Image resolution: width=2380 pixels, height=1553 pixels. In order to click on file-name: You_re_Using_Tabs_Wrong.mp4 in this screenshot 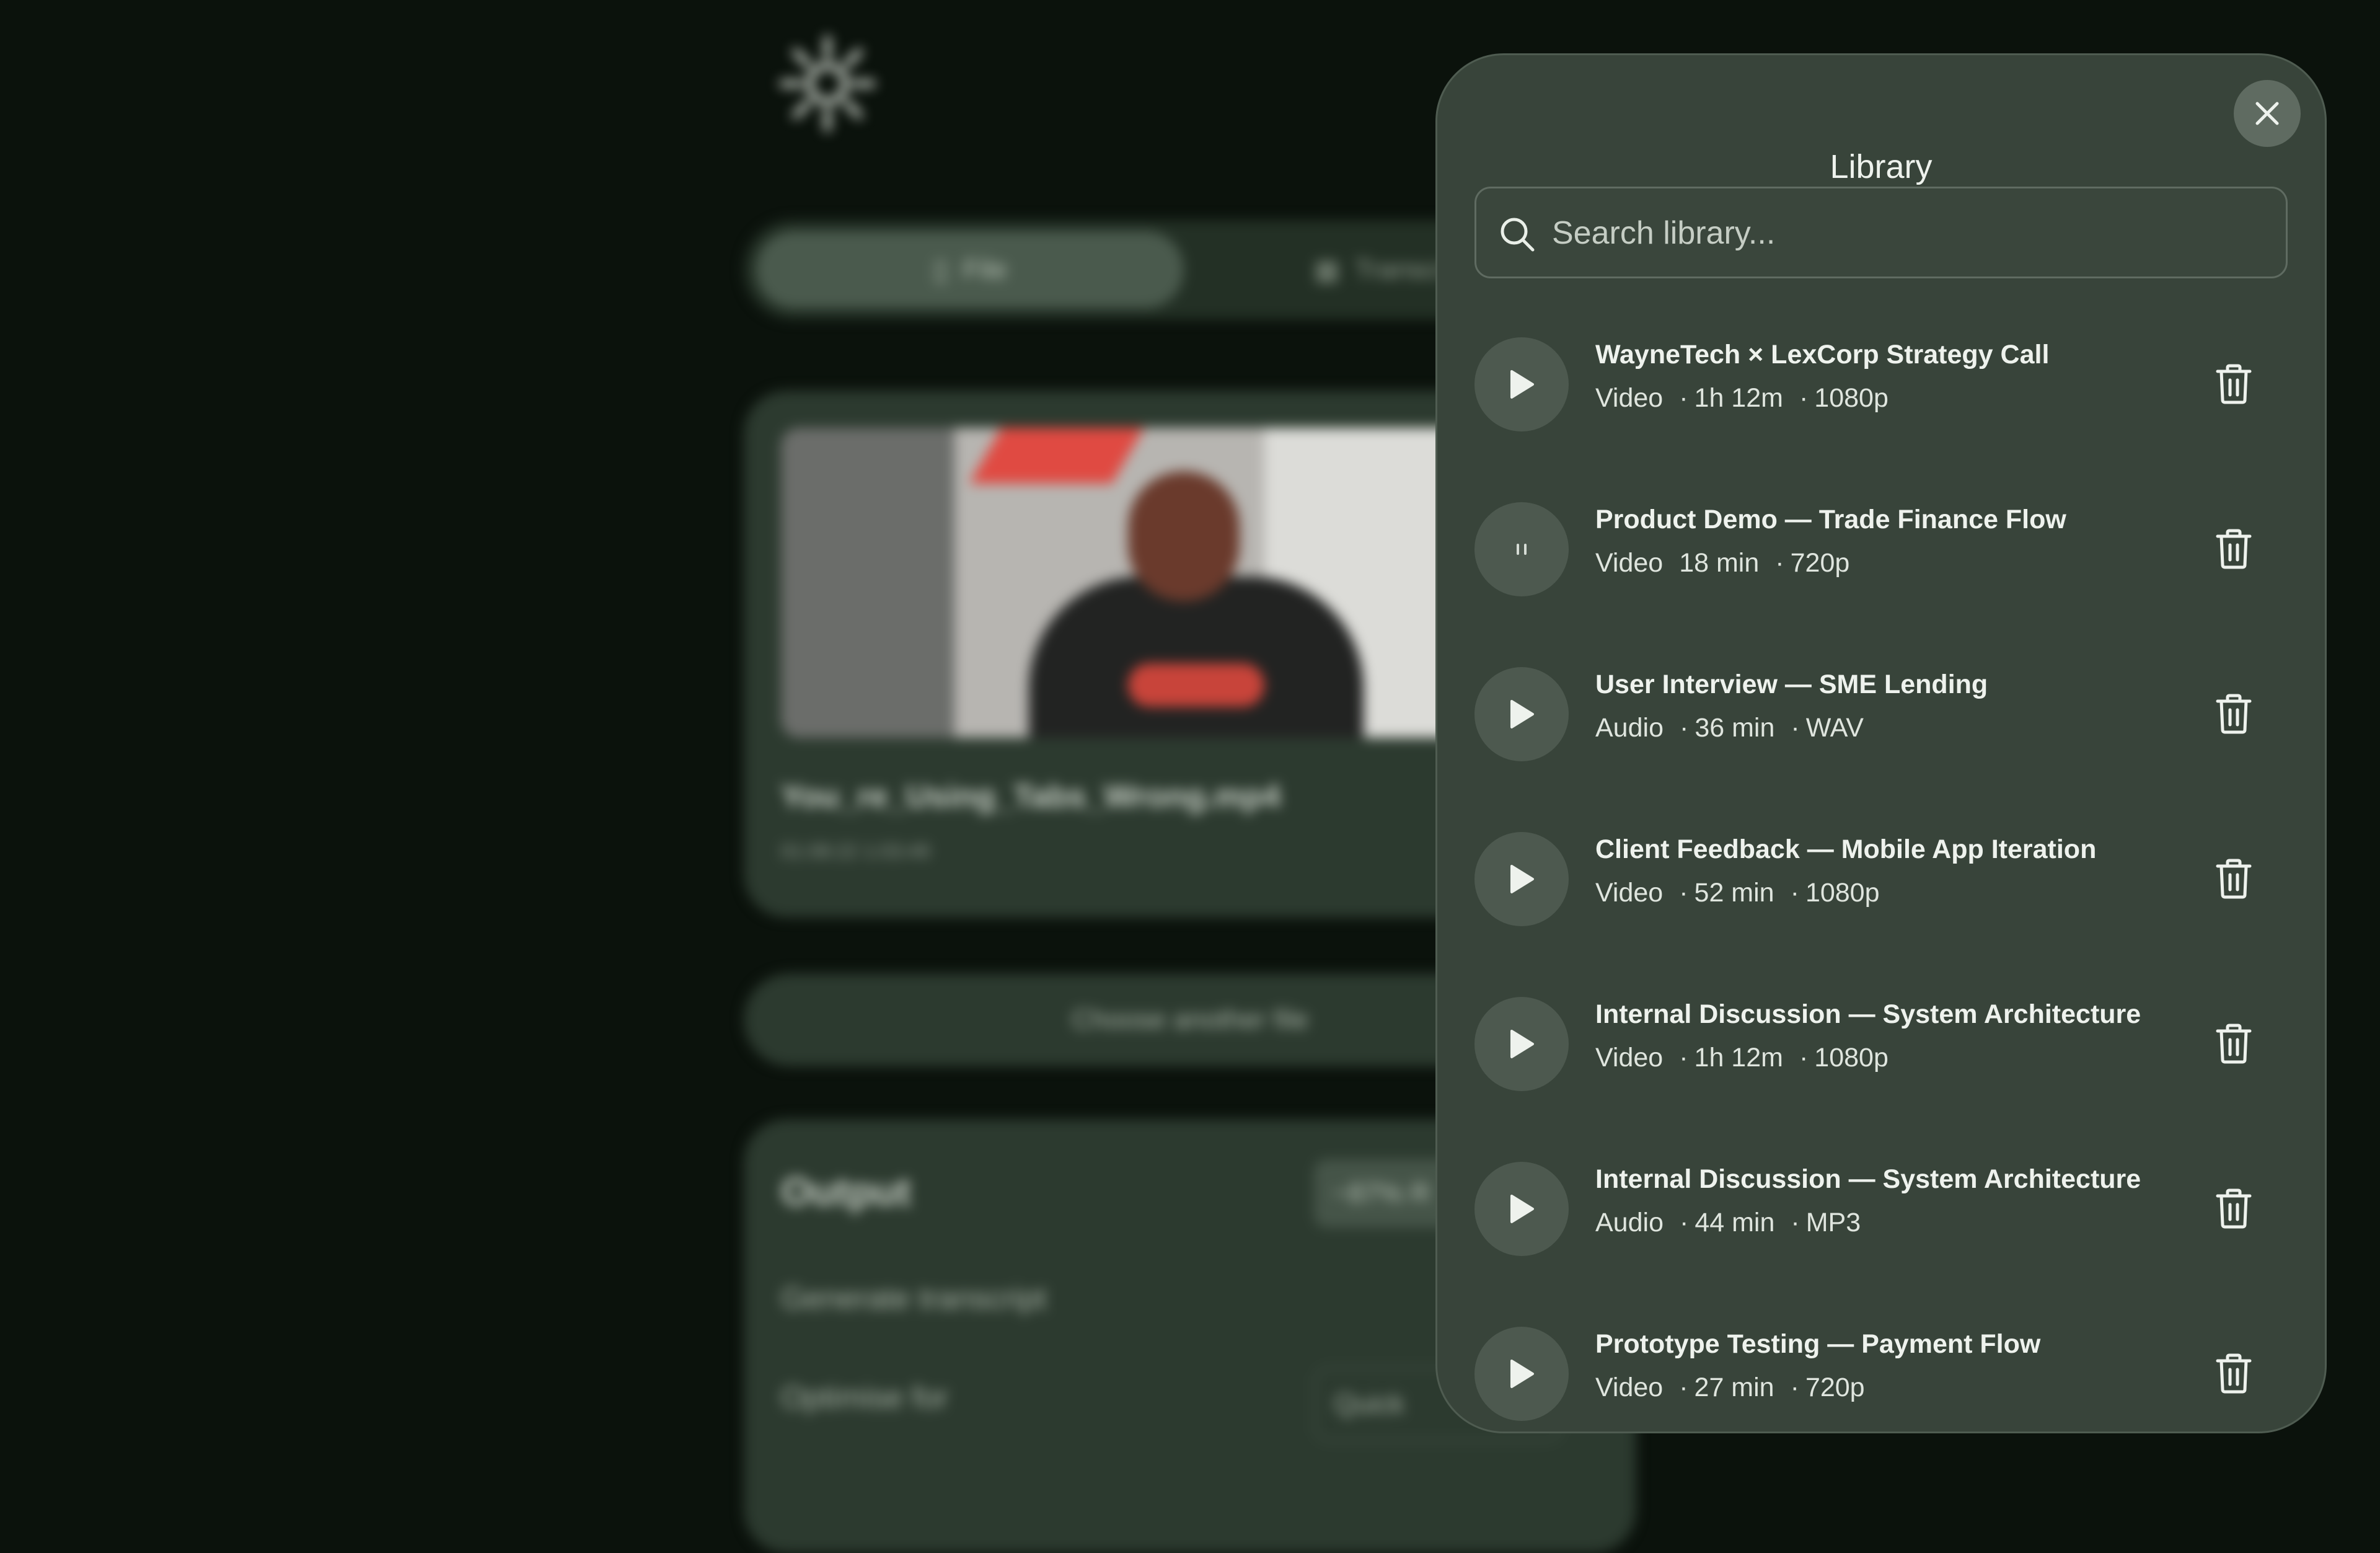, I will do `click(1031, 797)`.